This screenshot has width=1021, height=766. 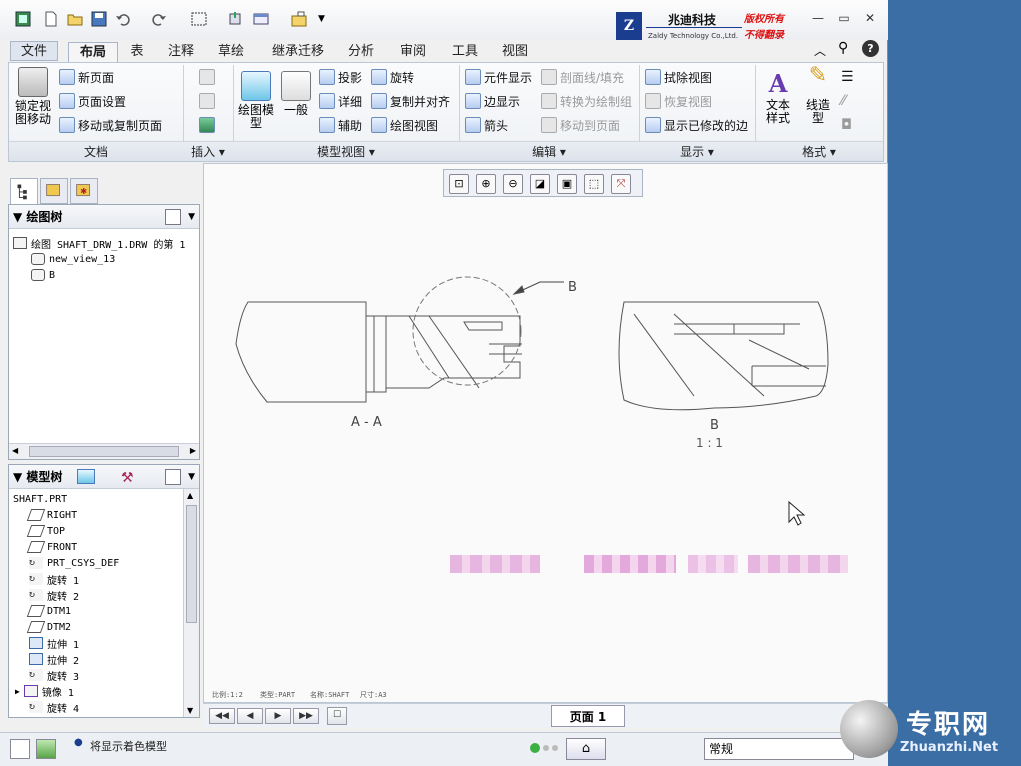 What do you see at coordinates (697, 151) in the screenshot?
I see `group-display: 显示 ▾` at bounding box center [697, 151].